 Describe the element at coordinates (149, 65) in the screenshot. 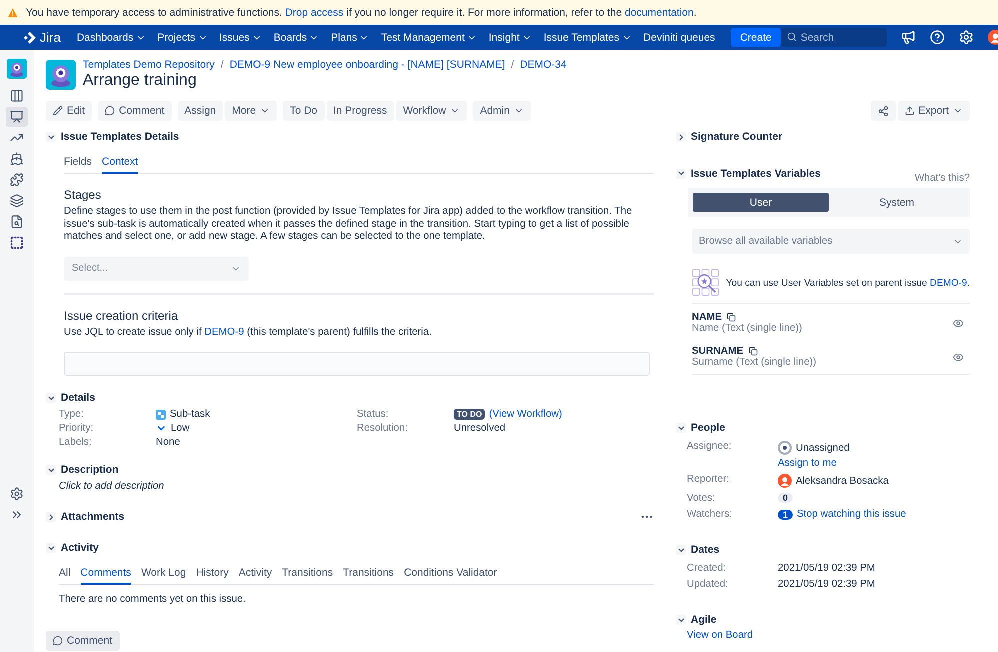

I see `breadcrumb-link: Templates Demo Repository` at that location.